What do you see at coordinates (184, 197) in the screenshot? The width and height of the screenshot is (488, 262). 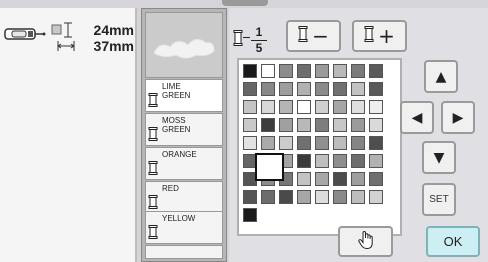 I see `color-entry-red: RED` at bounding box center [184, 197].